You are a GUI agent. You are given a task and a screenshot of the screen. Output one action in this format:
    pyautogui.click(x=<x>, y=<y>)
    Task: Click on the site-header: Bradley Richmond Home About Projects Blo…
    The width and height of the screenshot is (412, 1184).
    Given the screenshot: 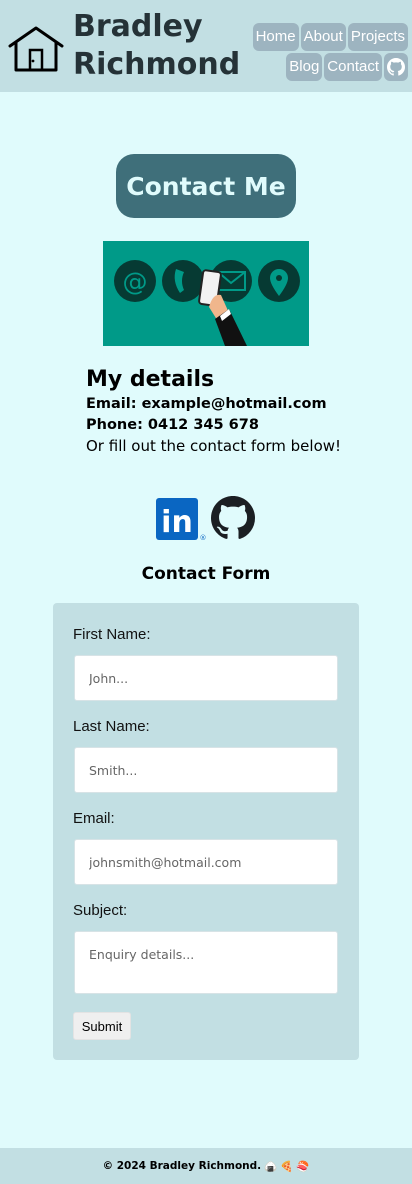 What is the action you would take?
    pyautogui.click(x=206, y=46)
    